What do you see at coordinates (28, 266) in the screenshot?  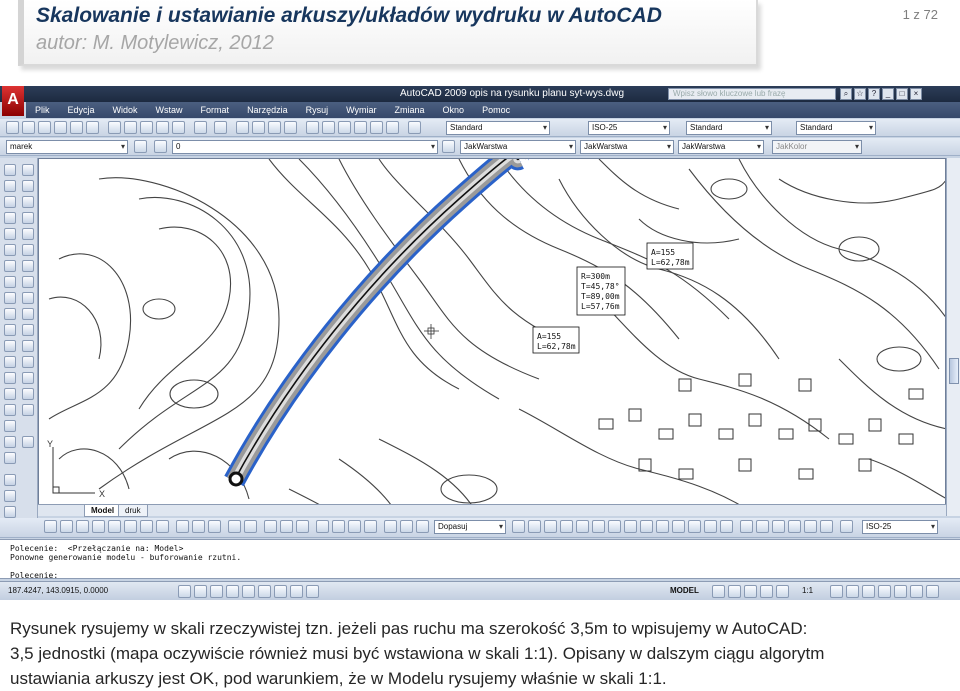 I see `rotate-icon` at bounding box center [28, 266].